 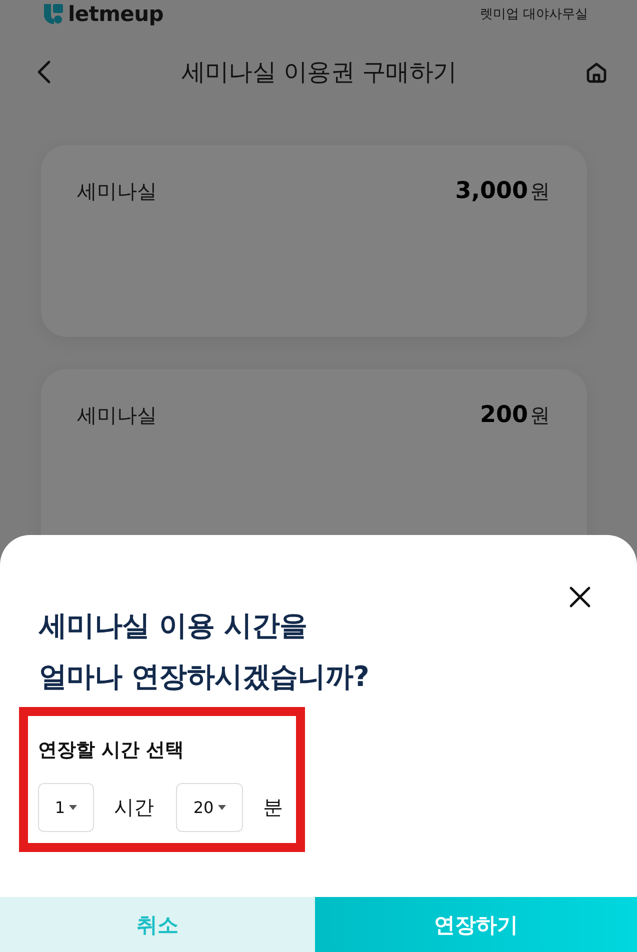 What do you see at coordinates (319, 72) in the screenshot?
I see `page-title: 세미나실 이용권 구매하기` at bounding box center [319, 72].